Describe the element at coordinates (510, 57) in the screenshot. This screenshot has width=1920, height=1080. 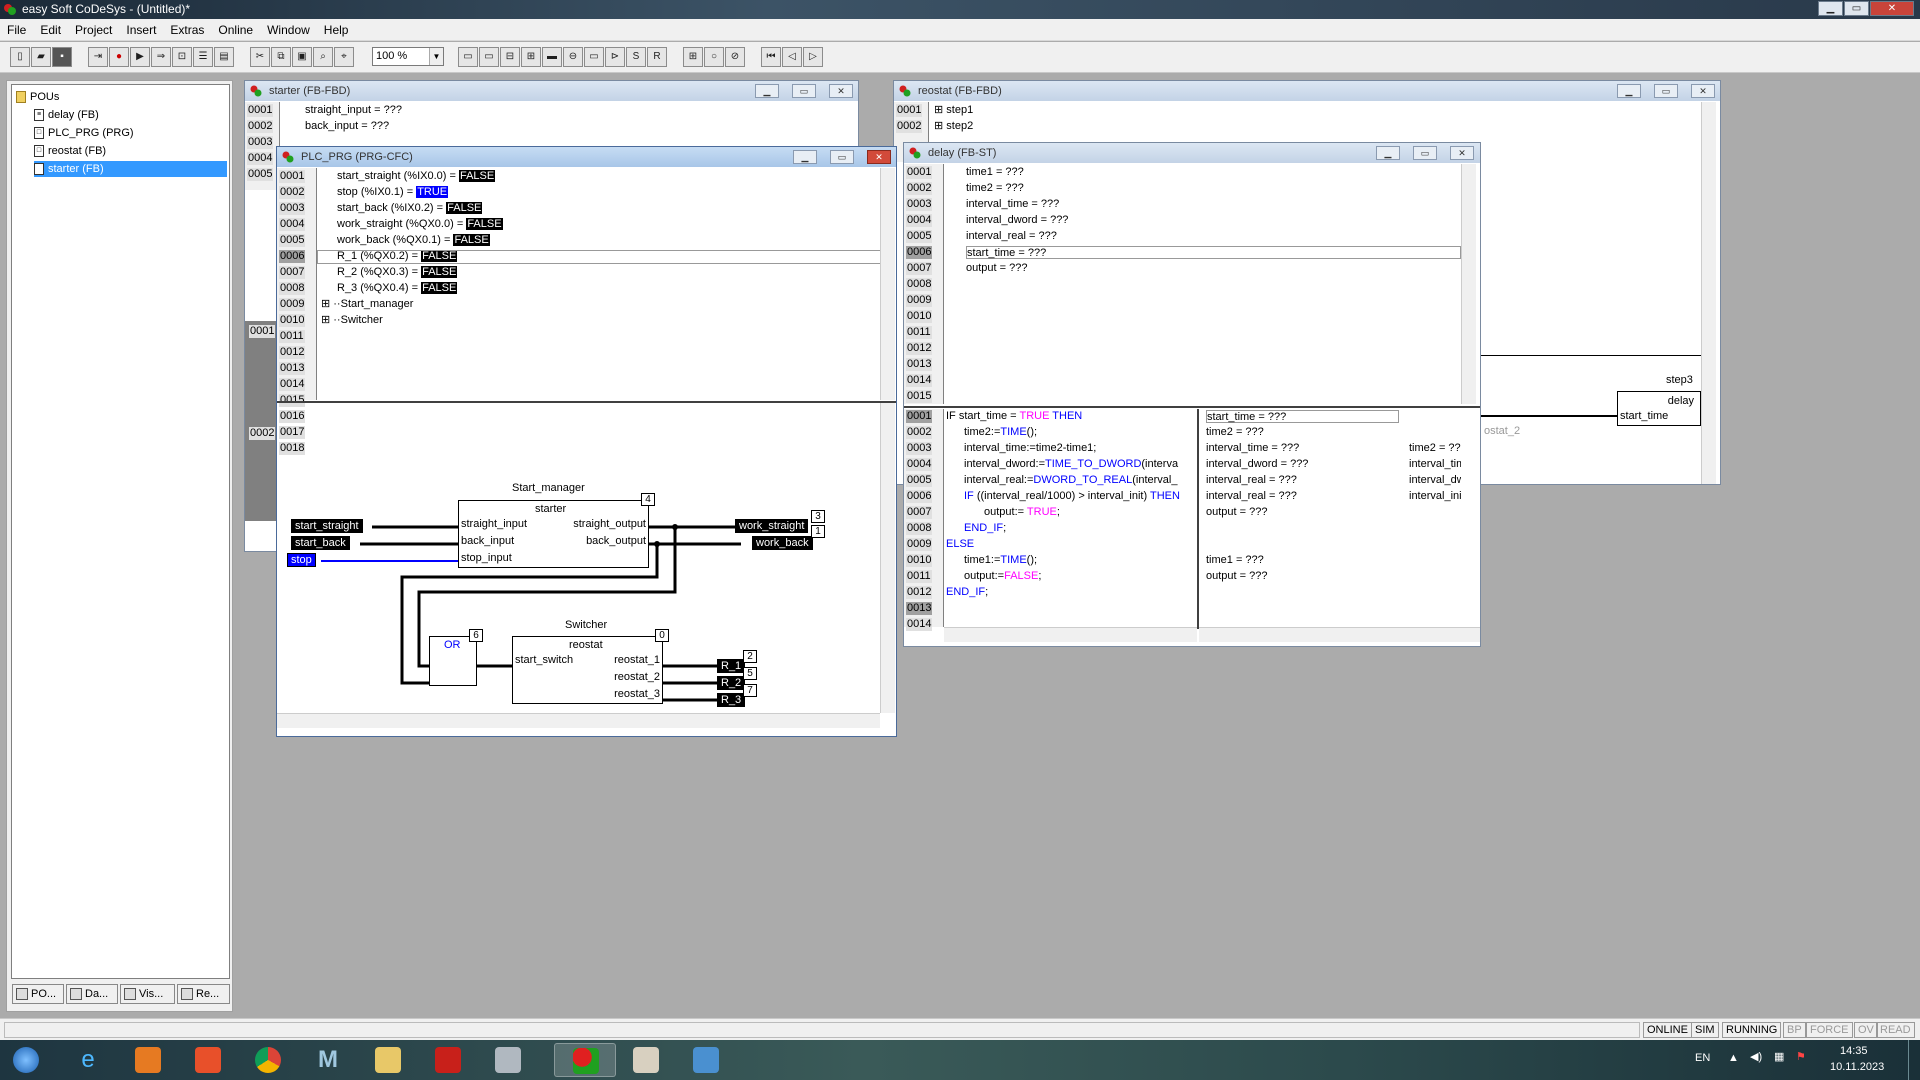
I see `cfc-box-icon: ⊟` at that location.